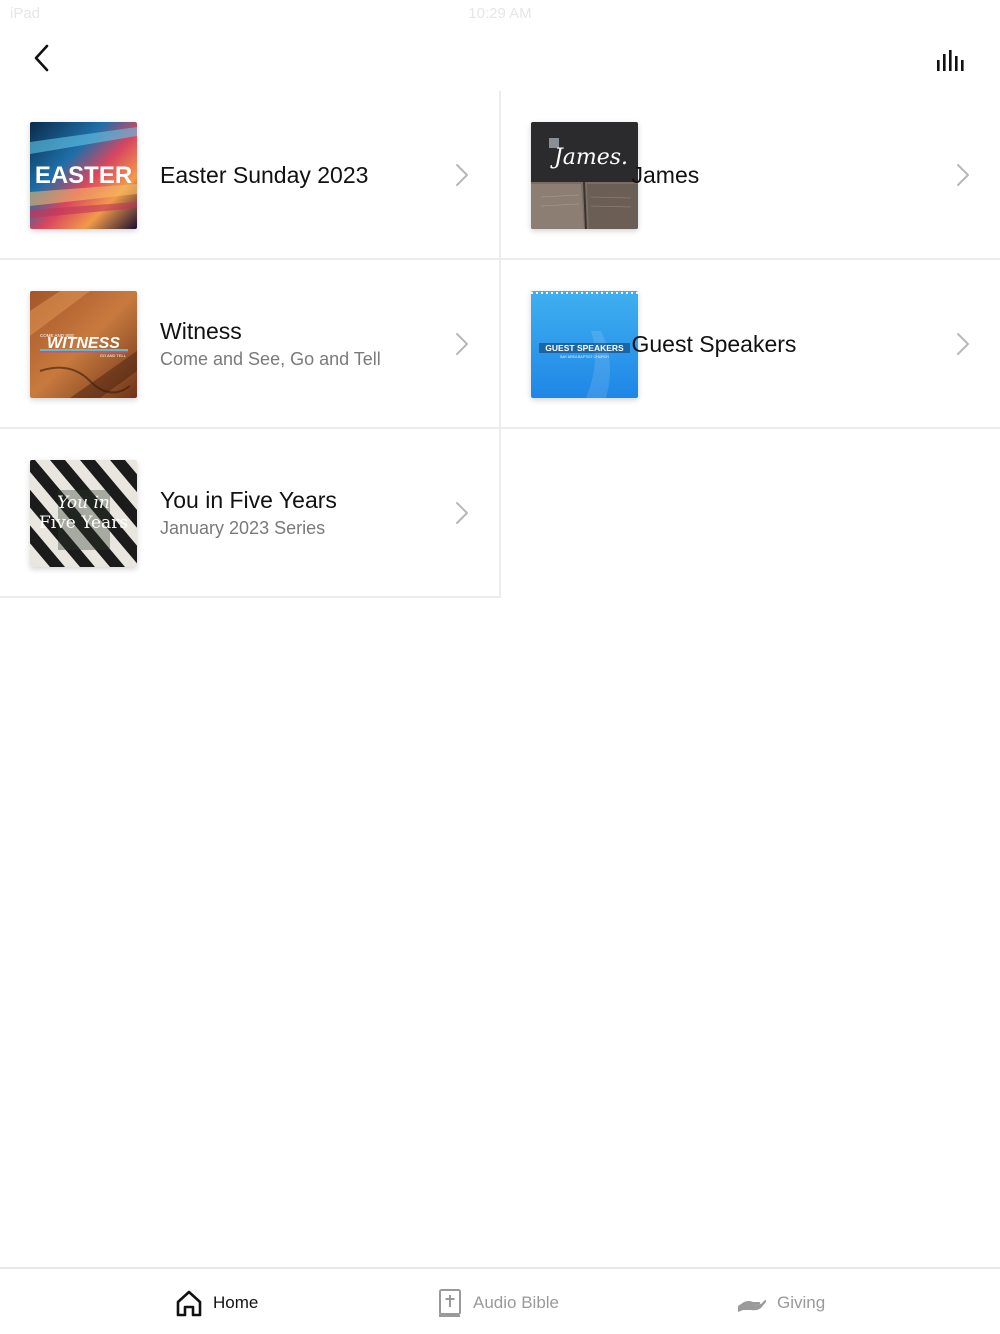 This screenshot has width=1000, height=1334. I want to click on tab-bar: Home Audio Bible Giving, so click(500, 1300).